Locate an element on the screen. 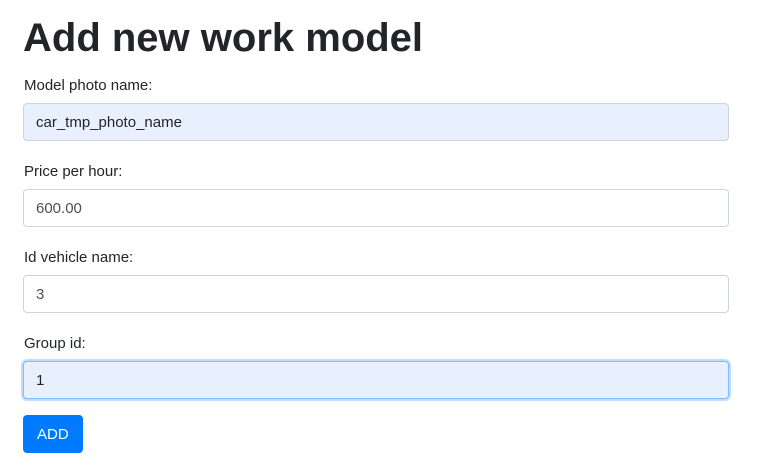 This screenshot has width=769, height=472. add-button: ADD is located at coordinates (53, 434).